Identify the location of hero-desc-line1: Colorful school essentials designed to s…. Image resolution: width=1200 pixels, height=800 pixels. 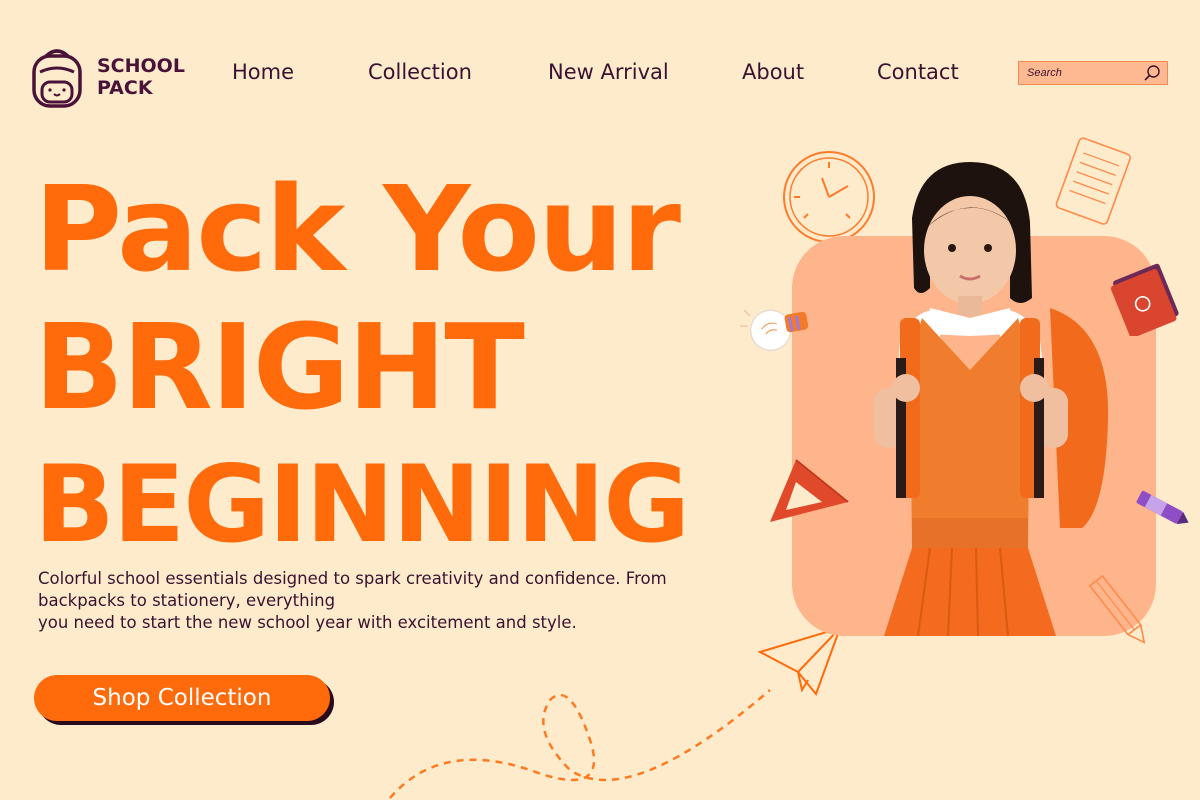
(352, 578).